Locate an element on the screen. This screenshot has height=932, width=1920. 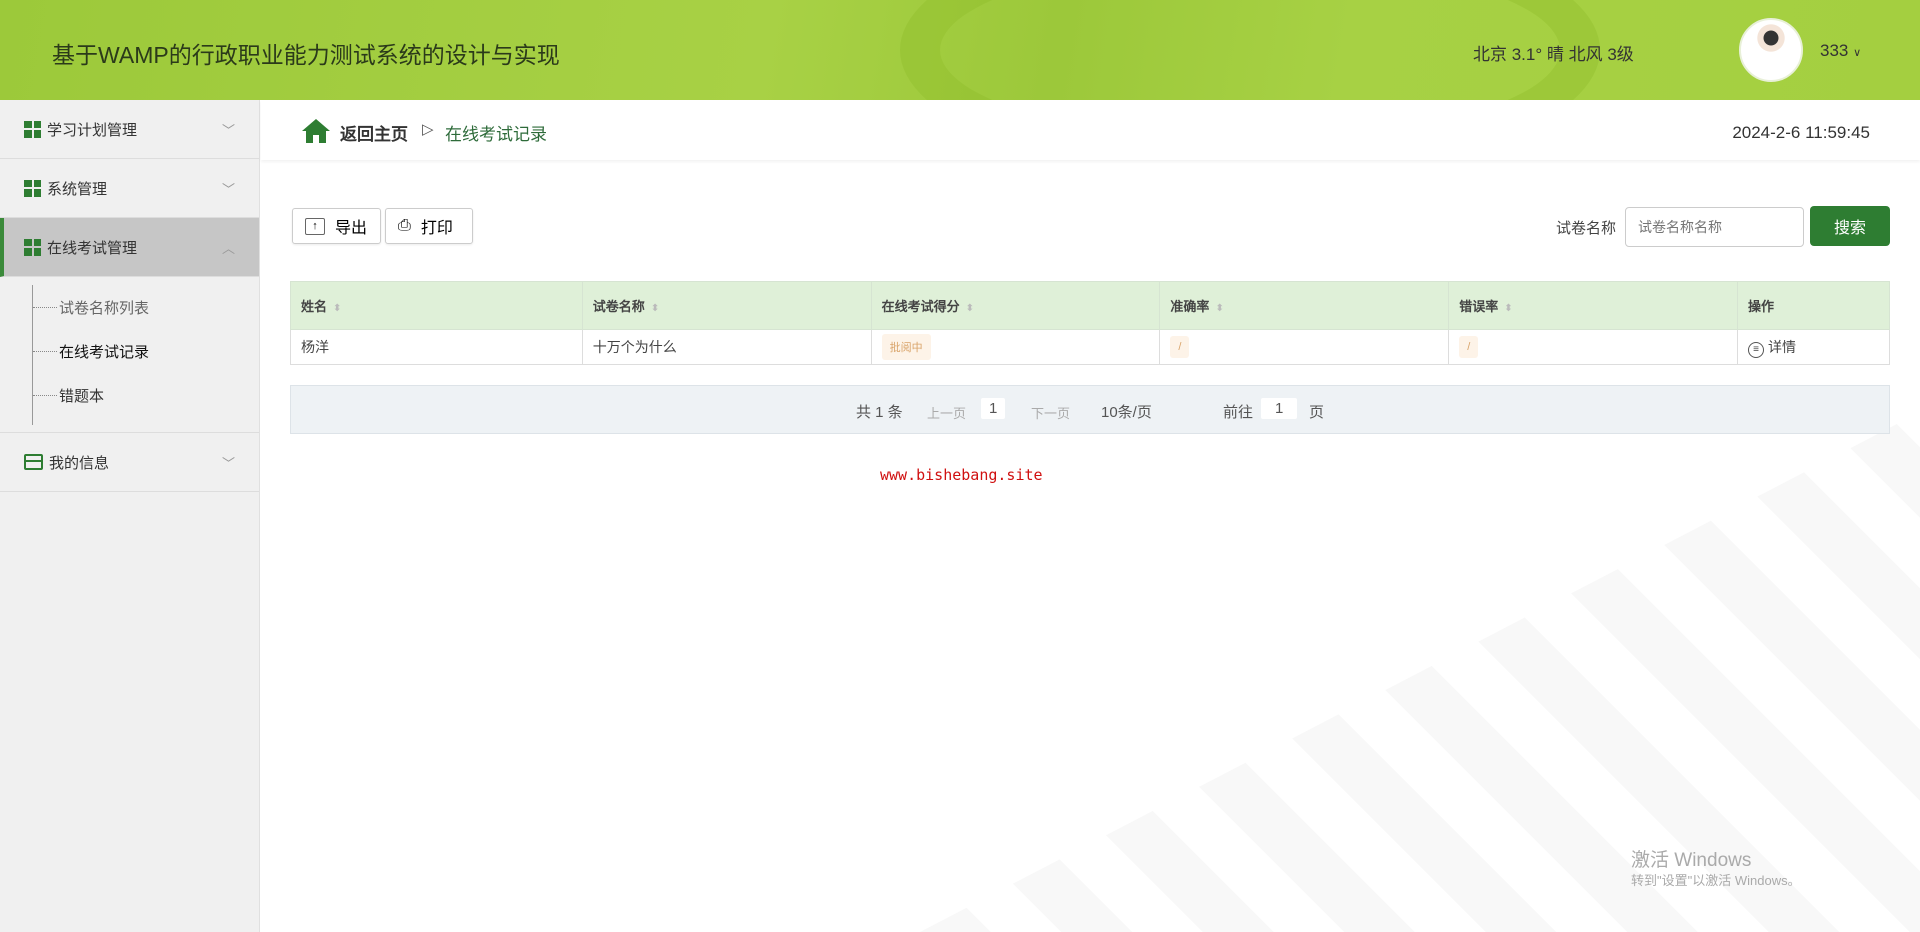
sidebar-item-my-info: 我的信息 ﹀ is located at coordinates (129, 462).